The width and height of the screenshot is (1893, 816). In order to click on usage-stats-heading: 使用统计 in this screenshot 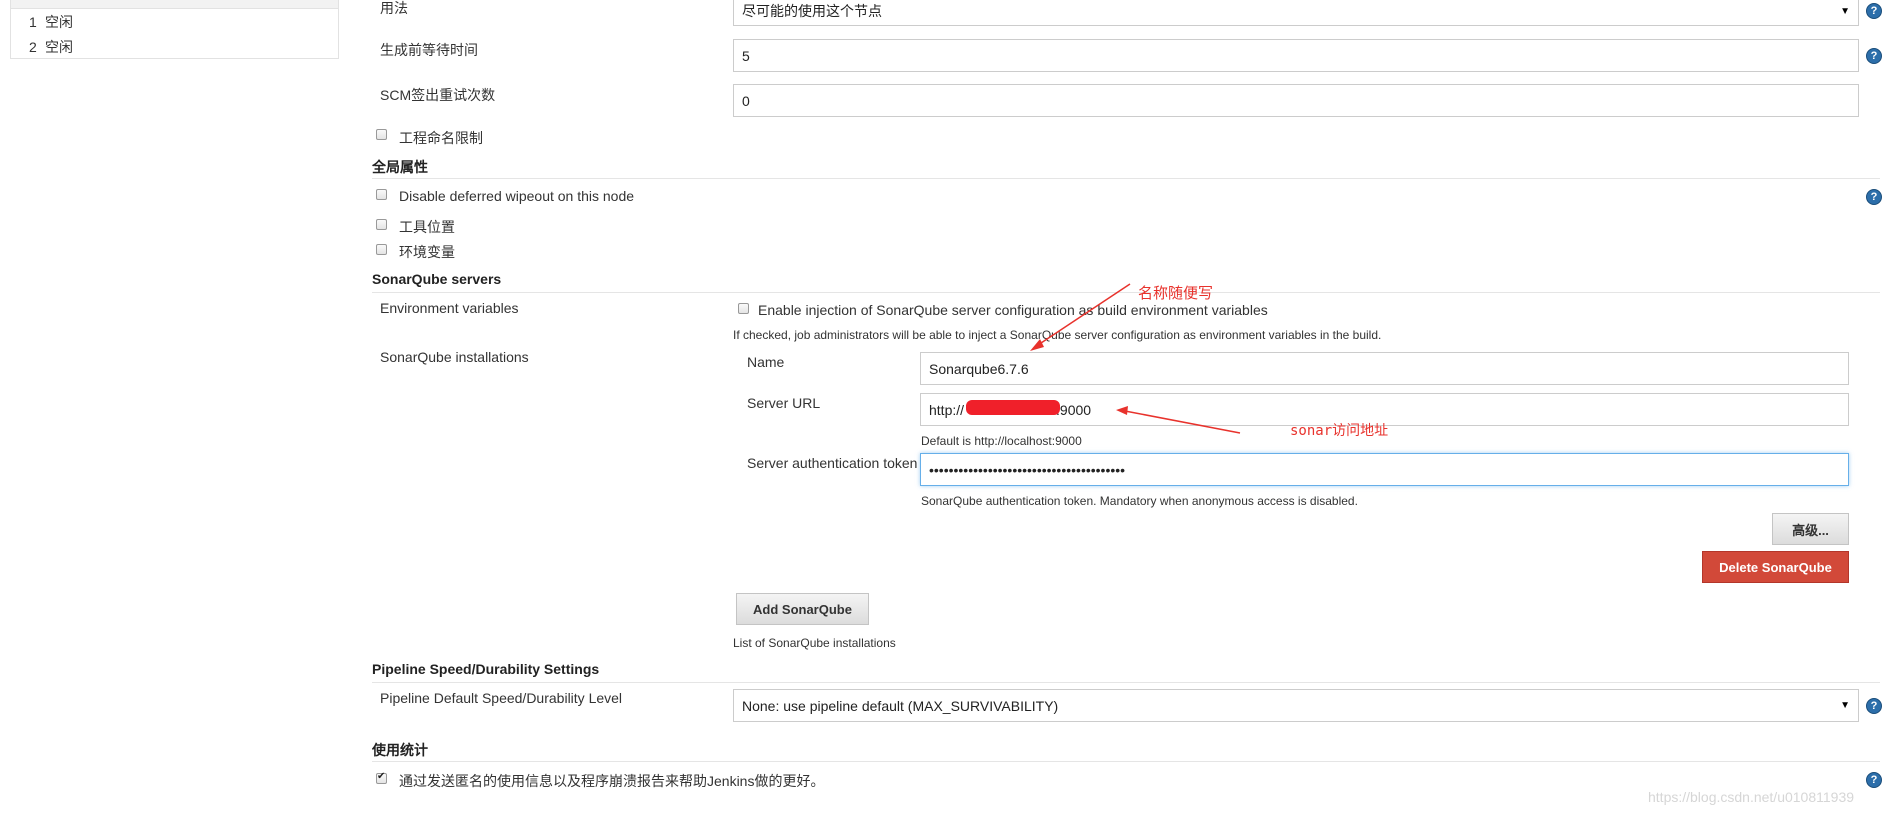, I will do `click(400, 750)`.